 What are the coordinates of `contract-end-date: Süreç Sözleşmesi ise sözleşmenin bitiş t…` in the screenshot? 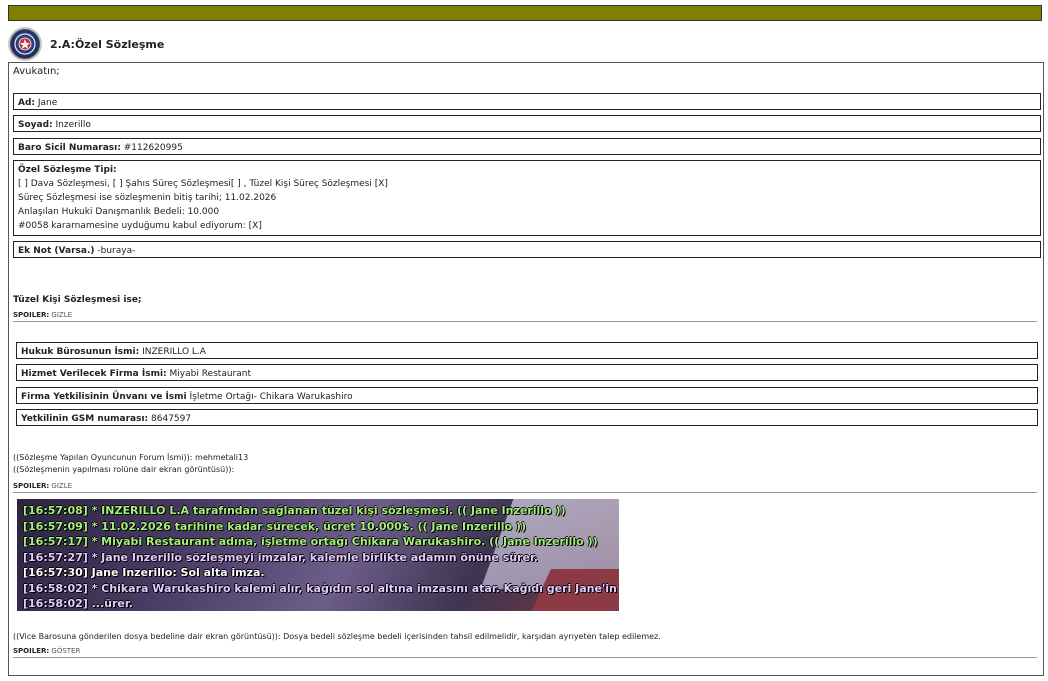 It's located at (147, 198).